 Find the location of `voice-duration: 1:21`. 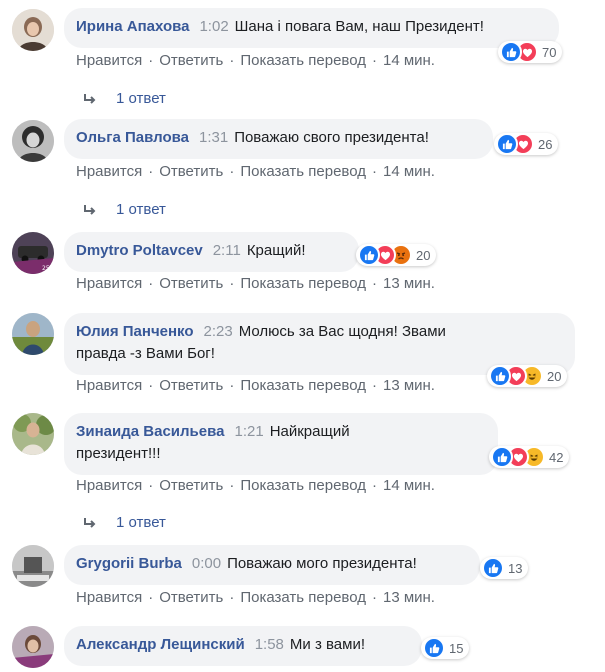

voice-duration: 1:21 is located at coordinates (249, 431).